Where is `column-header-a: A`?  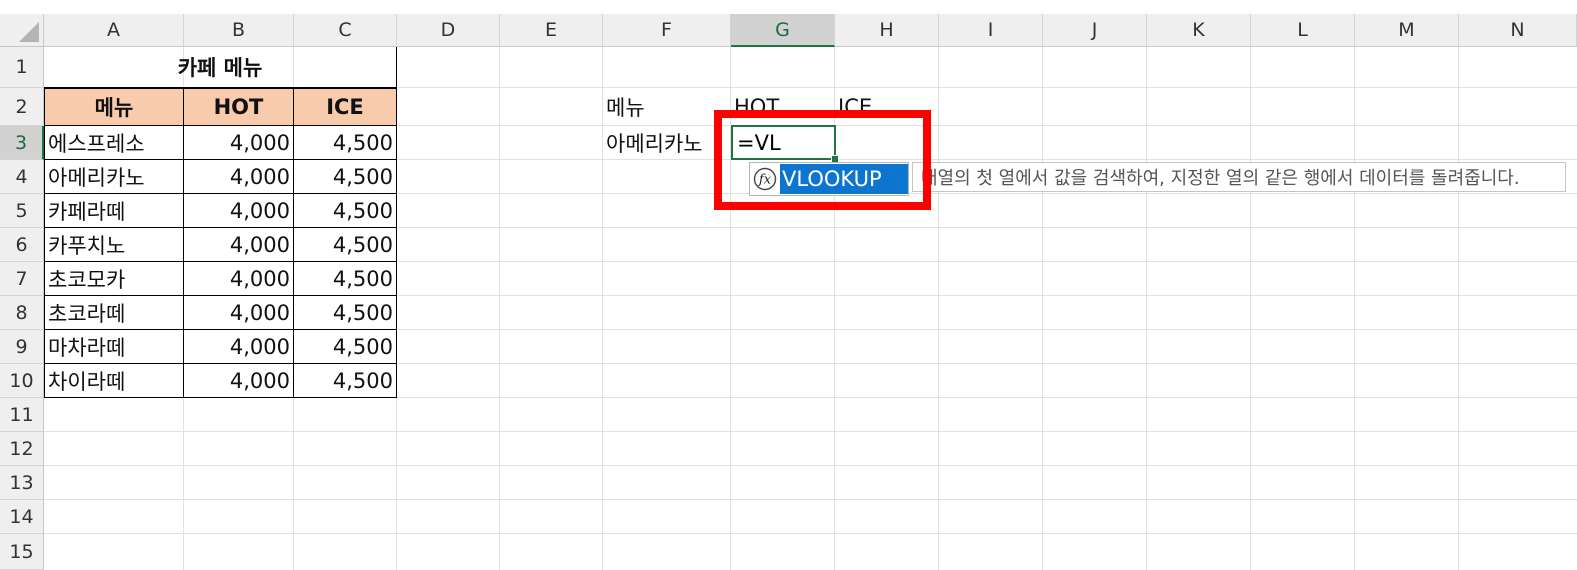
column-header-a: A is located at coordinates (114, 30).